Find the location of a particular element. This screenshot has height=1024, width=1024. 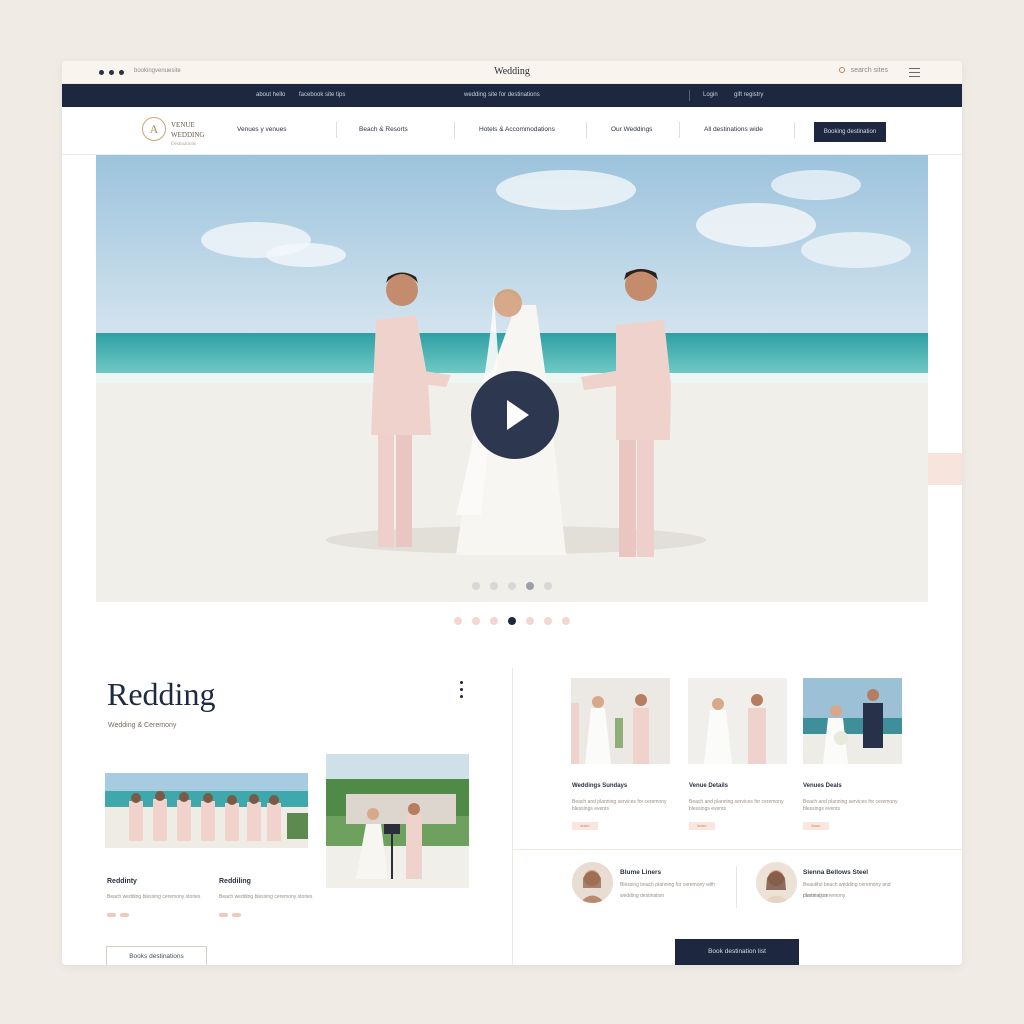

hero-mini-indicators is located at coordinates (512, 586).